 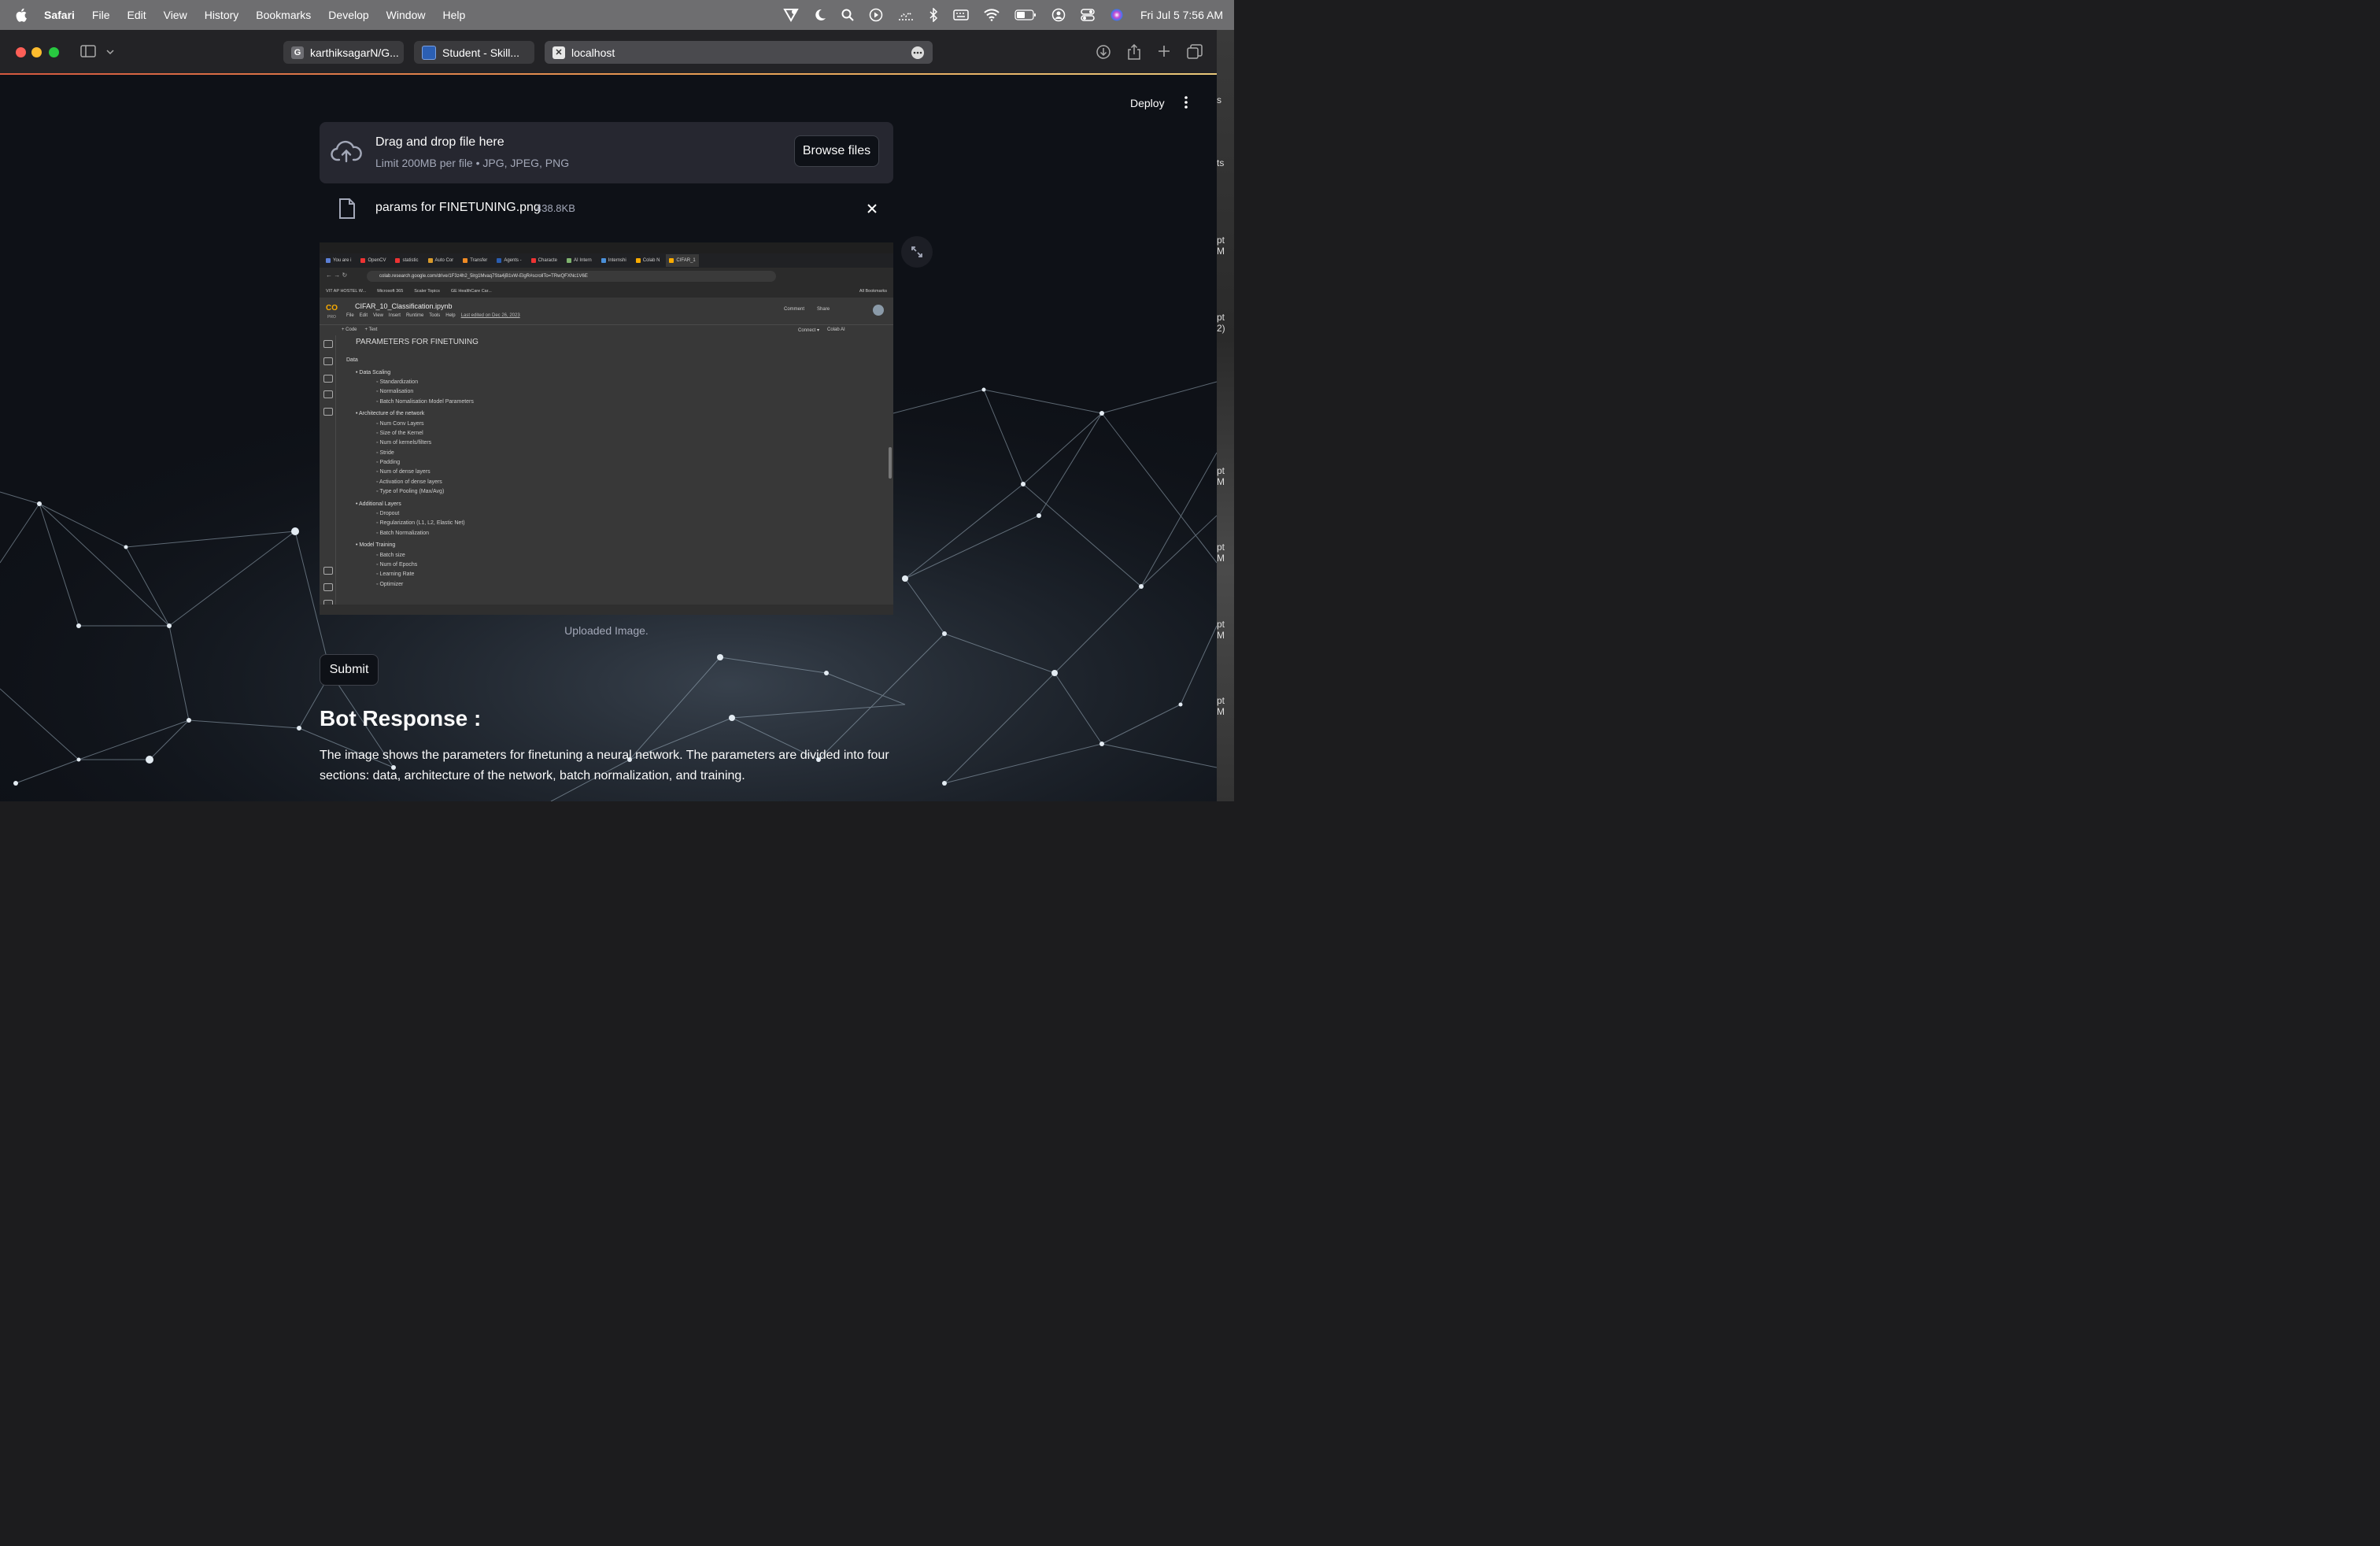 What do you see at coordinates (961, 15) in the screenshot?
I see `keyboard-icon` at bounding box center [961, 15].